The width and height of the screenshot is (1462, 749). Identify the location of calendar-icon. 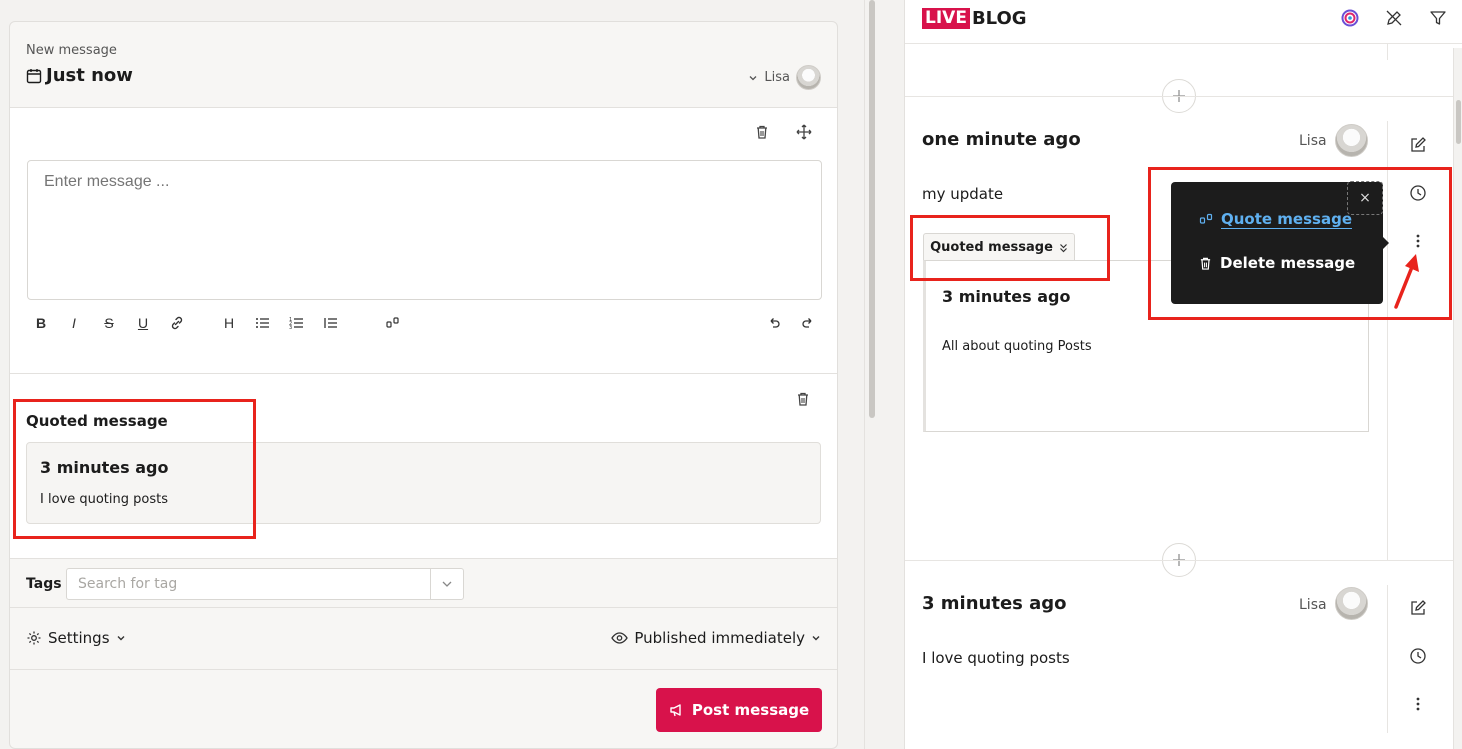
(34, 76).